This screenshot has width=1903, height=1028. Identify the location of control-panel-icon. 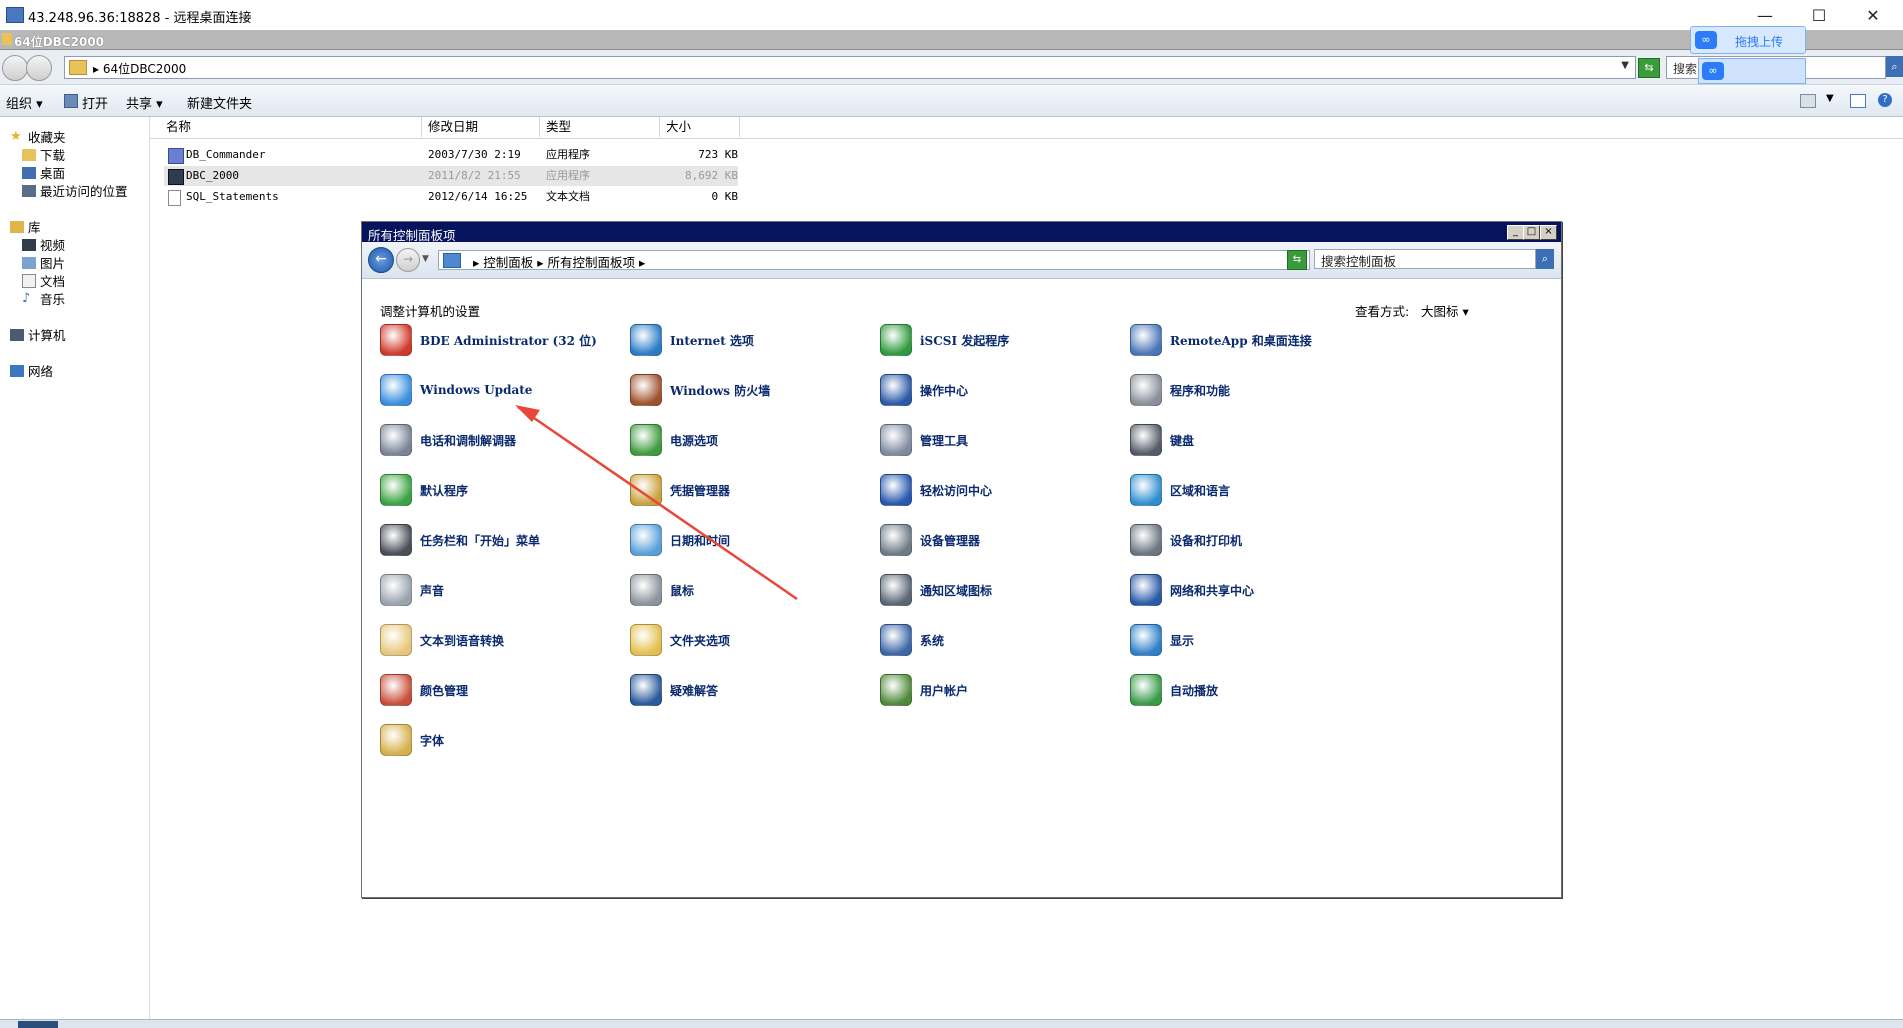
(452, 260).